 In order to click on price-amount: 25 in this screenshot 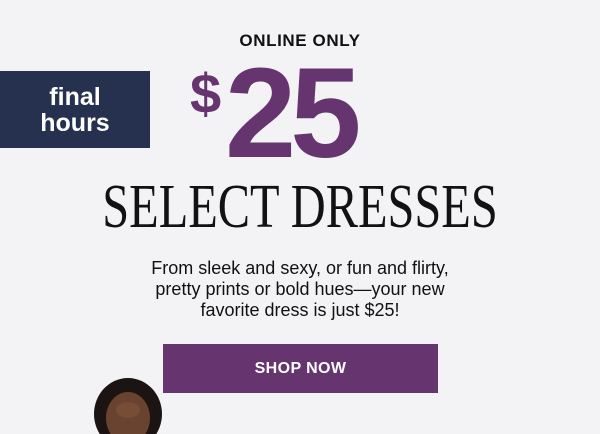, I will do `click(293, 113)`.